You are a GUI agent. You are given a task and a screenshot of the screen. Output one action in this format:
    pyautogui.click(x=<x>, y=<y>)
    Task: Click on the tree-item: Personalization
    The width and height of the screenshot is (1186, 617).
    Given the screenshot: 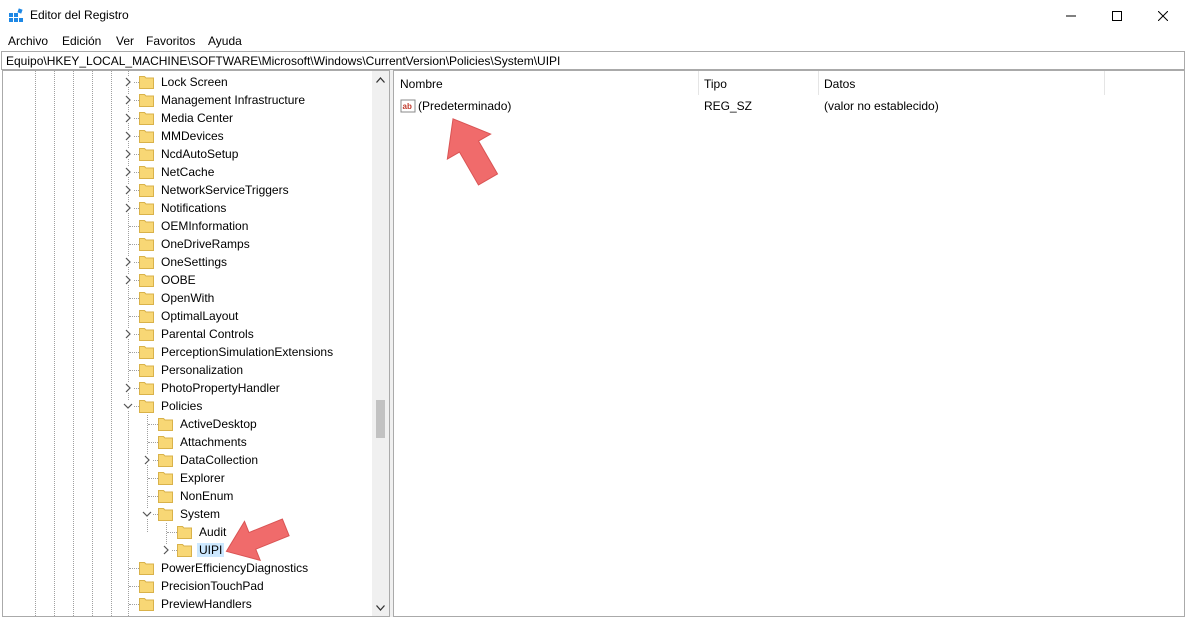 What is the action you would take?
    pyautogui.click(x=187, y=370)
    